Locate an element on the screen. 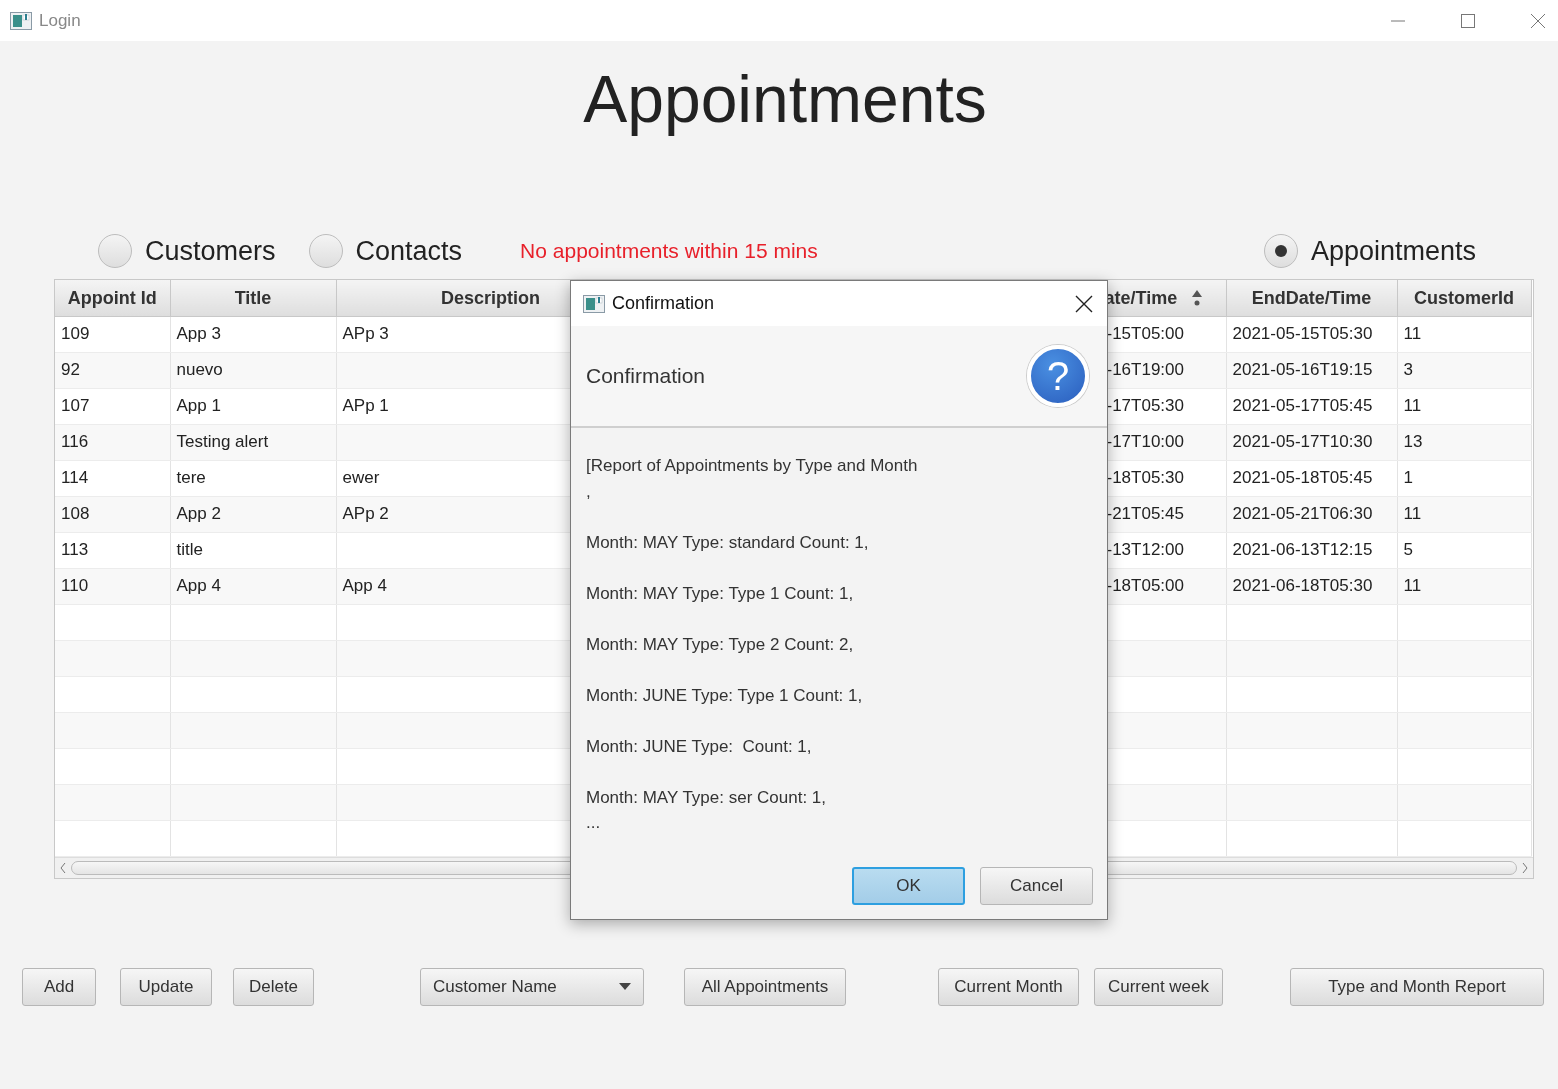 The width and height of the screenshot is (1558, 1089). table-cell: 116 is located at coordinates (112, 442).